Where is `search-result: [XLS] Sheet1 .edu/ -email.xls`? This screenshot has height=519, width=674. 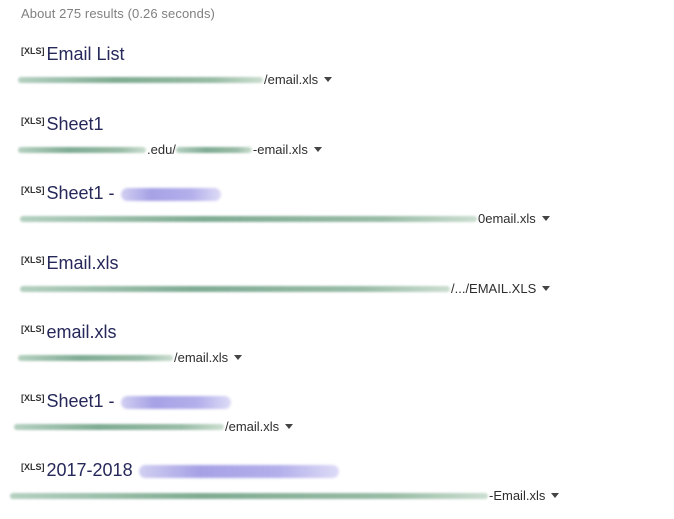
search-result: [XLS] Sheet1 .edu/ -email.xls is located at coordinates (337, 143).